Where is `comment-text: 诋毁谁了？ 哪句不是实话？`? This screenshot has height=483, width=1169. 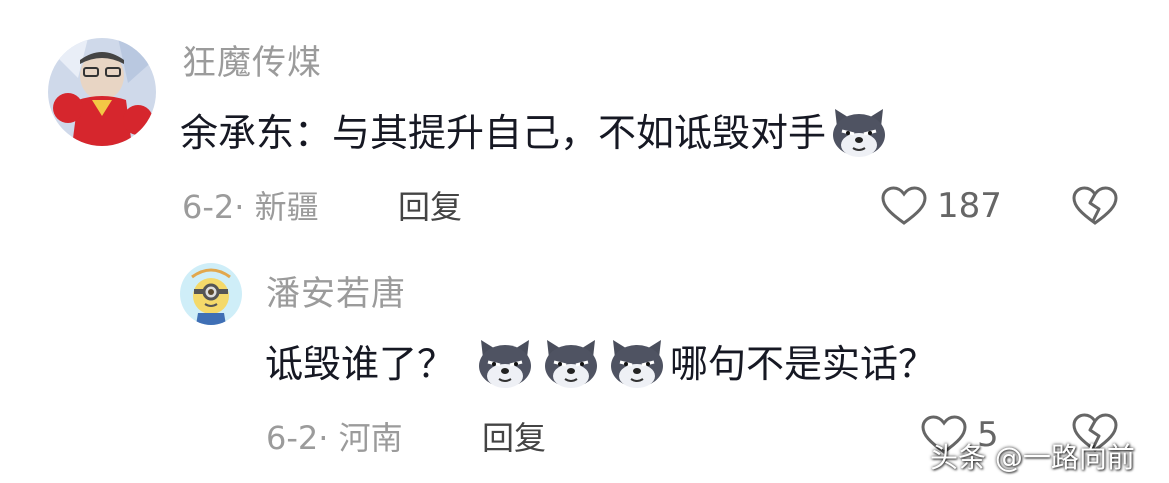 comment-text: 诋毁谁了？ 哪句不是实话？ is located at coordinates (600, 364).